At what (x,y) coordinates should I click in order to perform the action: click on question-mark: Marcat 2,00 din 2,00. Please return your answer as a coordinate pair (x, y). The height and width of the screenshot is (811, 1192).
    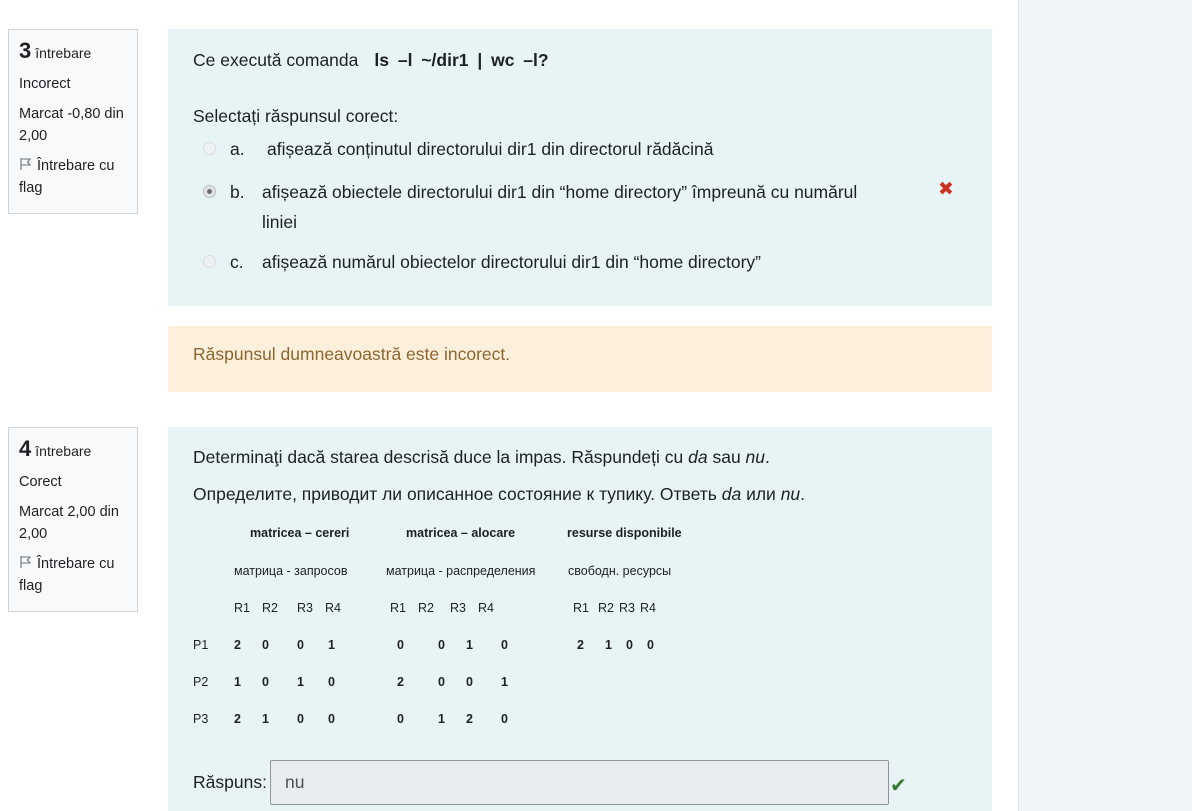
    Looking at the image, I should click on (69, 523).